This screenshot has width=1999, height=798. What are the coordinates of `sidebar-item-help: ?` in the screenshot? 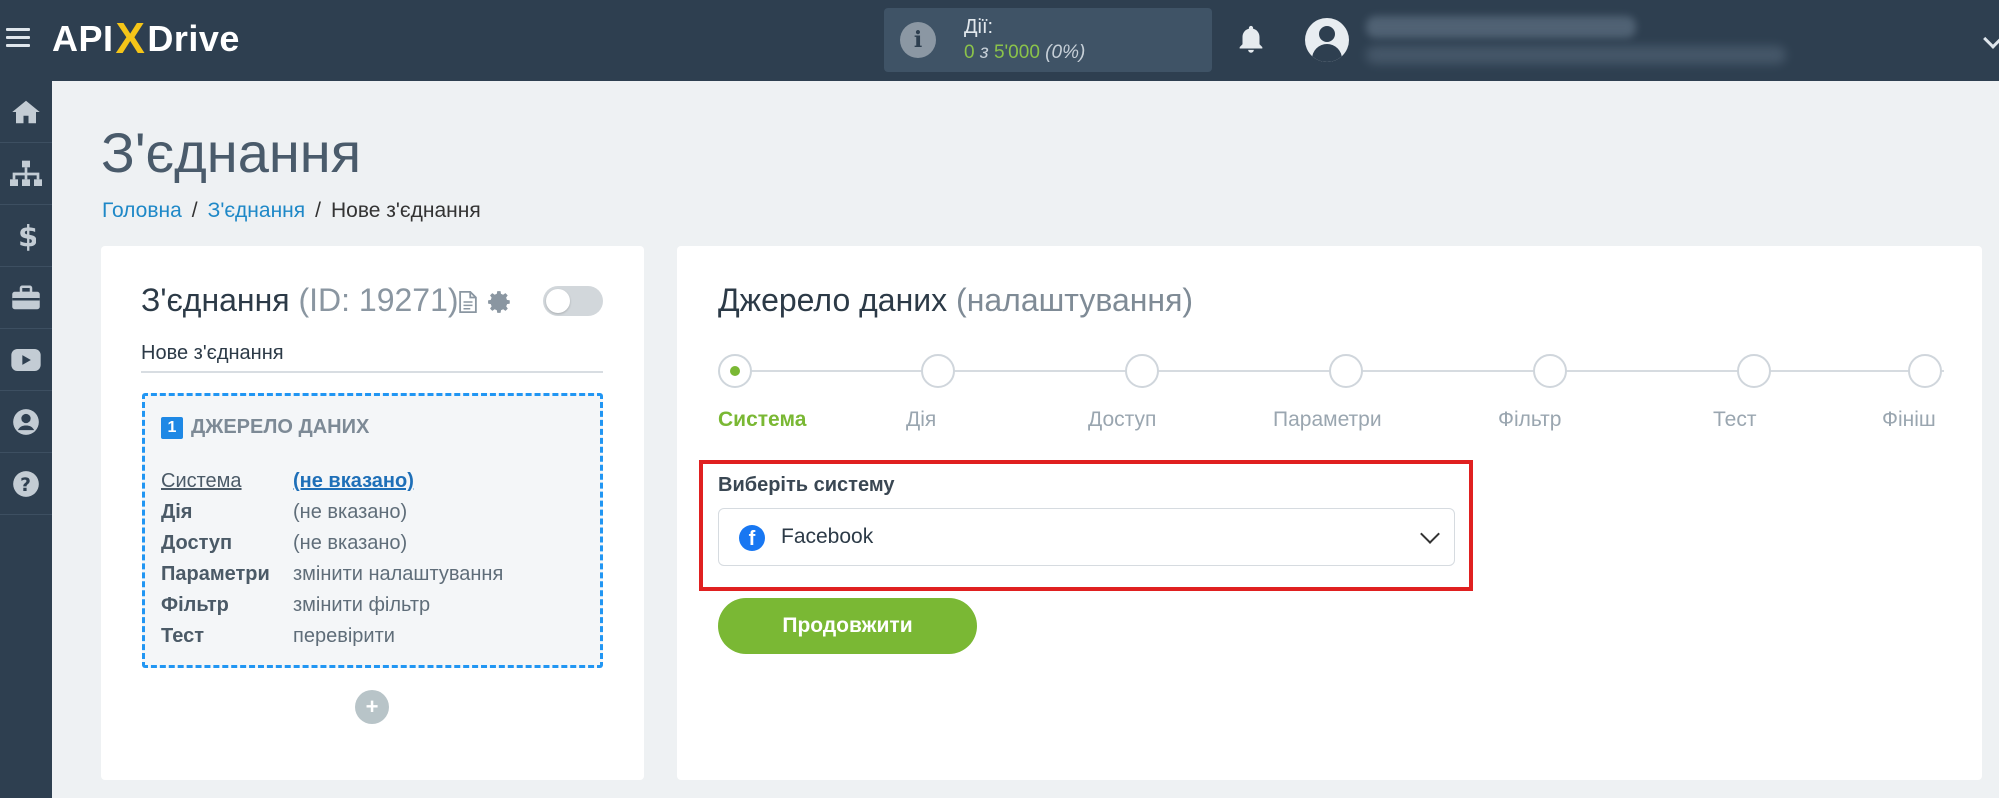 It's located at (26, 484).